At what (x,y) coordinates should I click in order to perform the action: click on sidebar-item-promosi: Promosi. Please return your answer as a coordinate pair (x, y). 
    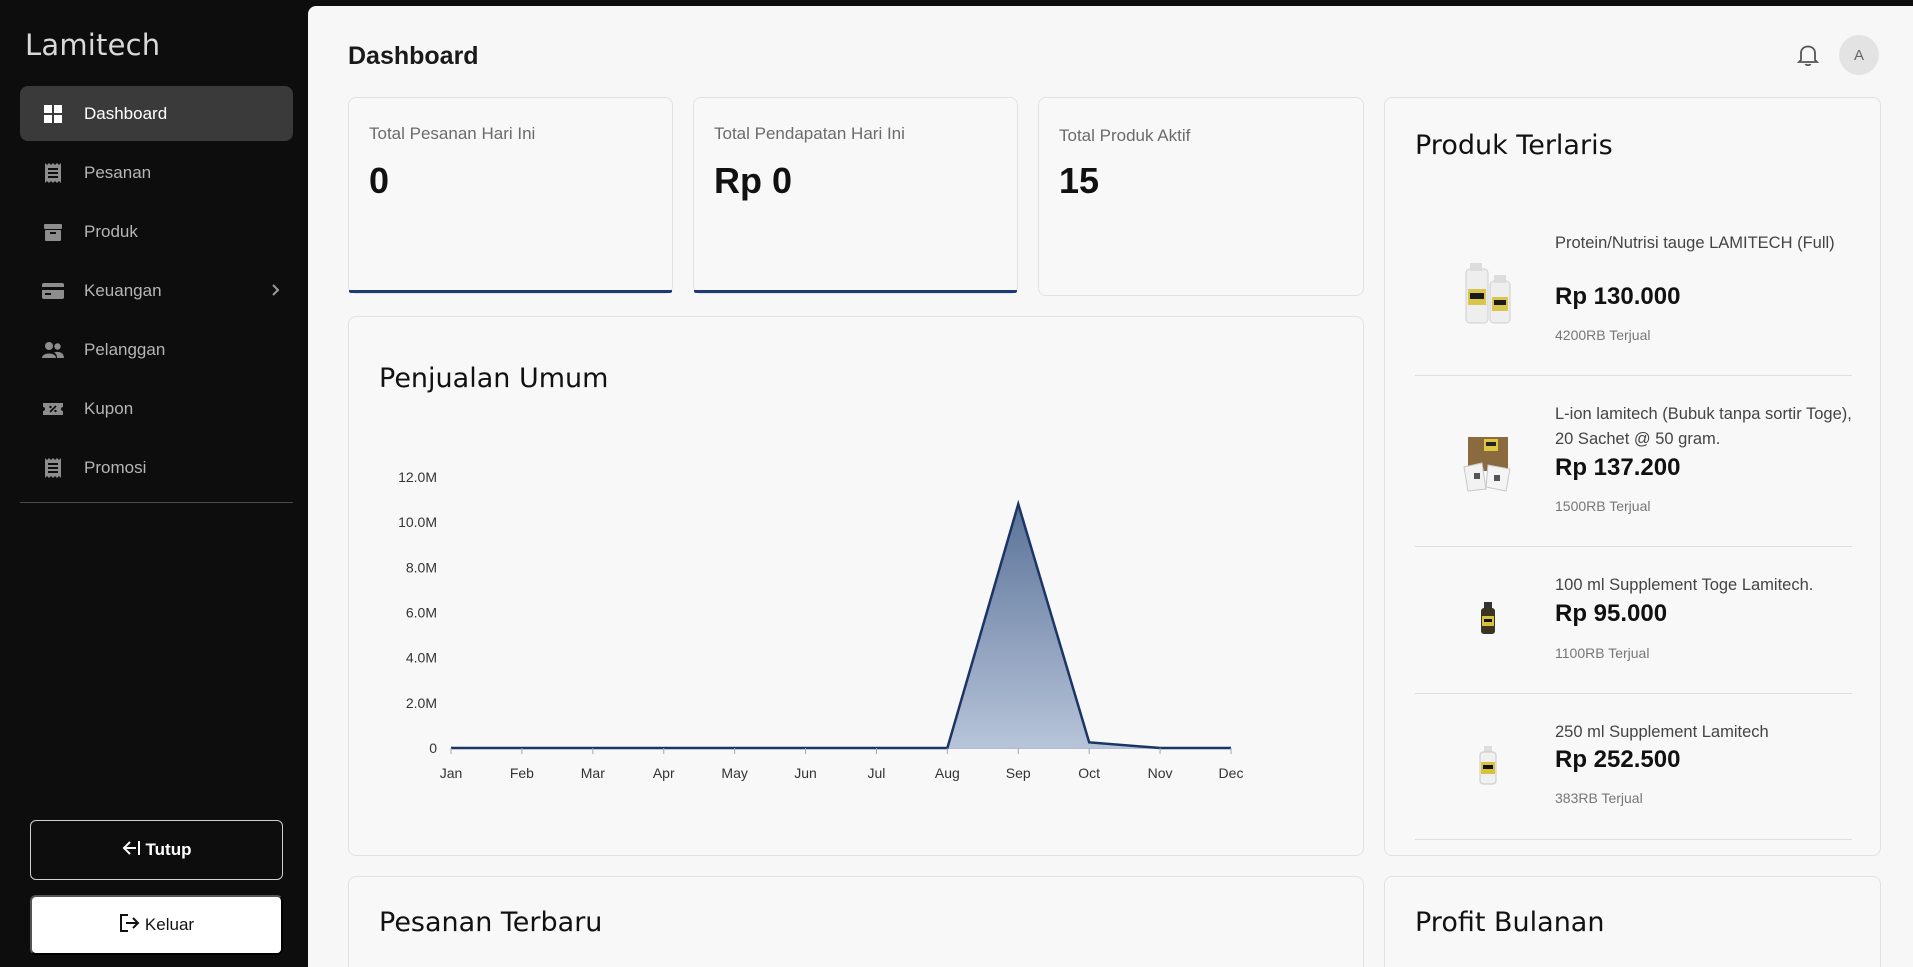
    Looking at the image, I should click on (156, 467).